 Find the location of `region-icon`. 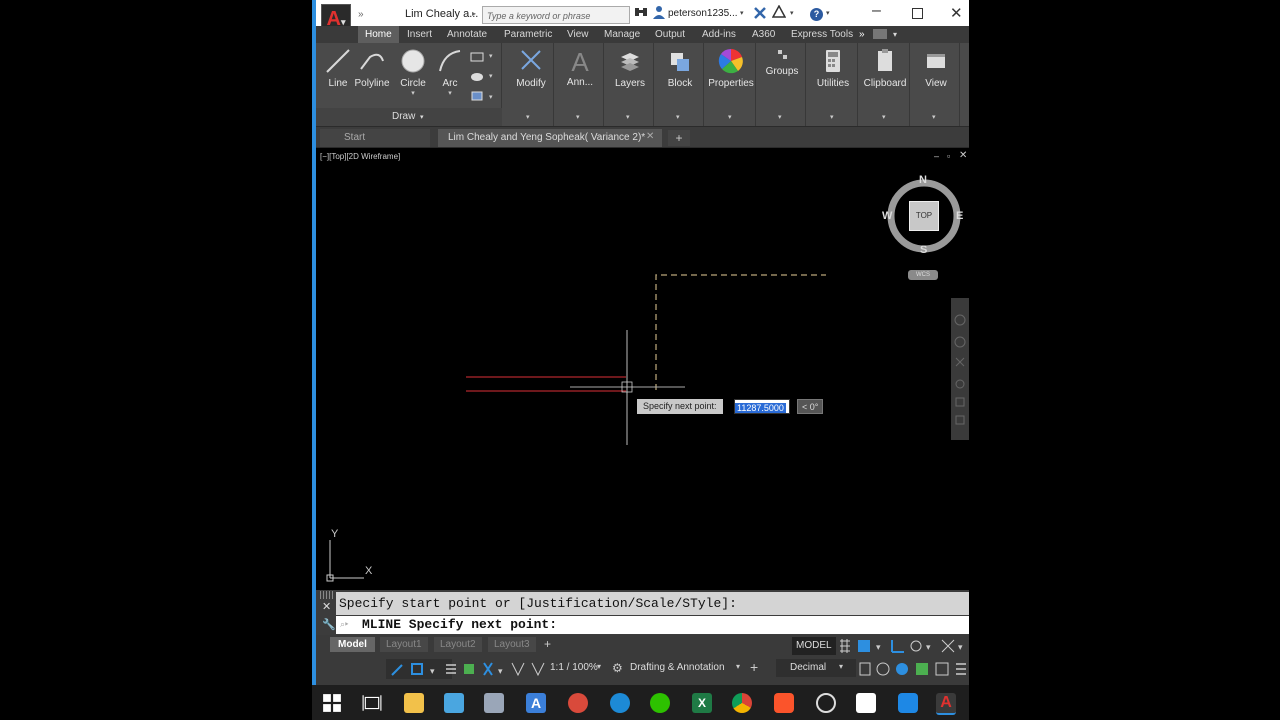

region-icon is located at coordinates (477, 98).